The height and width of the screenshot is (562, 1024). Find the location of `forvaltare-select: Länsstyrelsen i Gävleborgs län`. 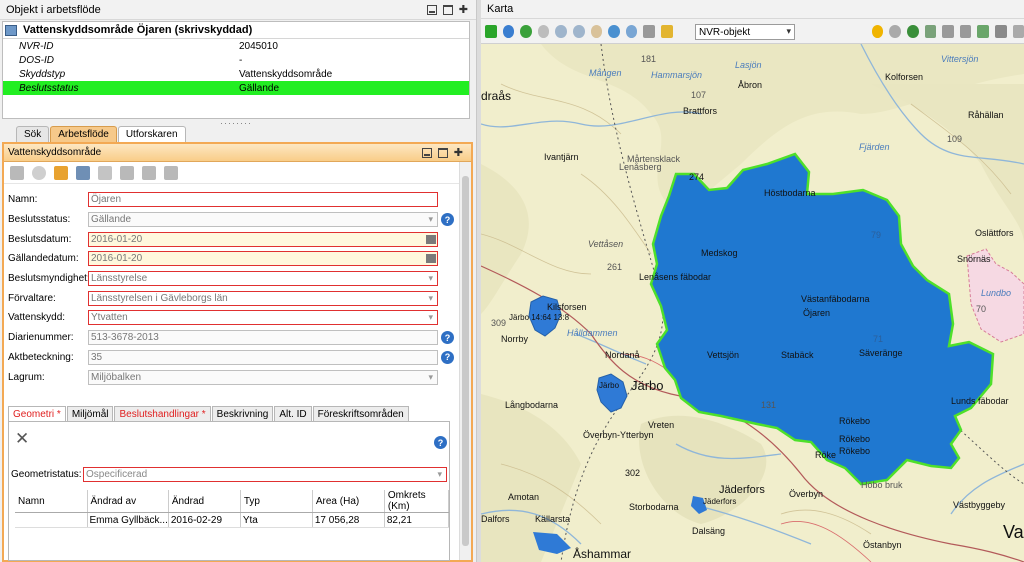

forvaltare-select: Länsstyrelsen i Gävleborgs län is located at coordinates (263, 298).